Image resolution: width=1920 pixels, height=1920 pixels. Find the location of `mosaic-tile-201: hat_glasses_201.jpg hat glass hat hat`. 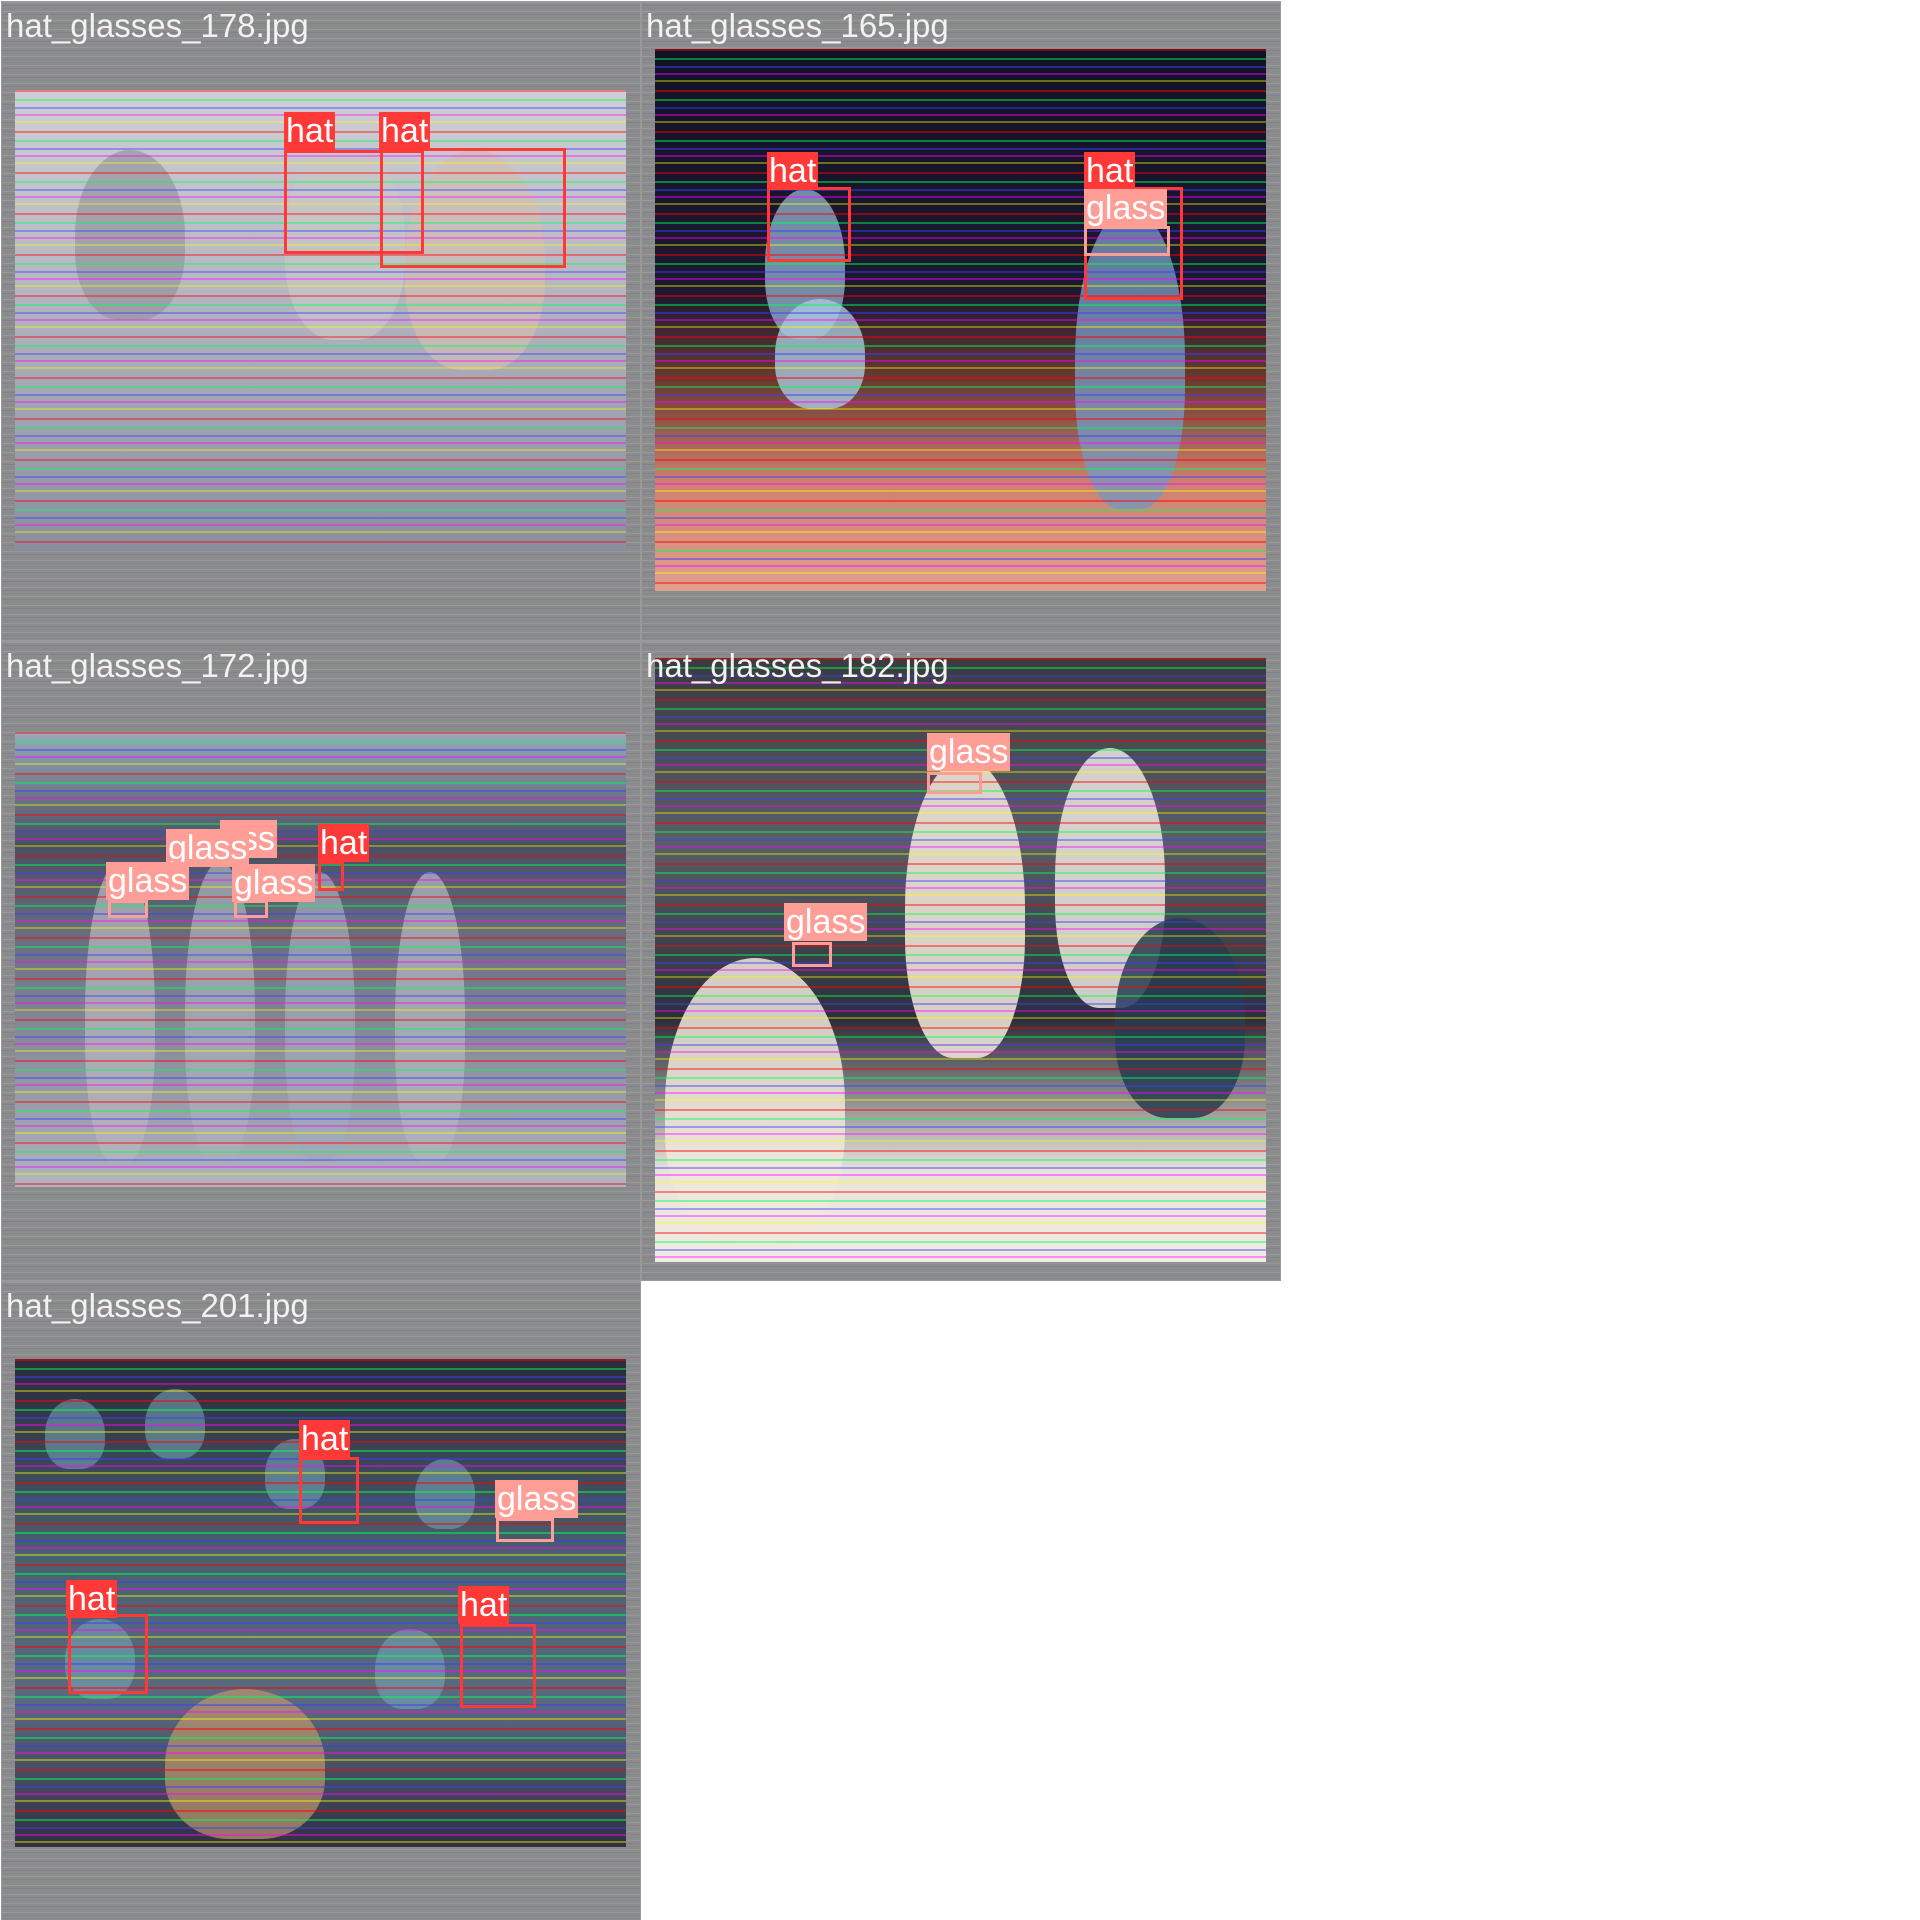

mosaic-tile-201: hat_glasses_201.jpg hat glass hat hat is located at coordinates (321, 1600).